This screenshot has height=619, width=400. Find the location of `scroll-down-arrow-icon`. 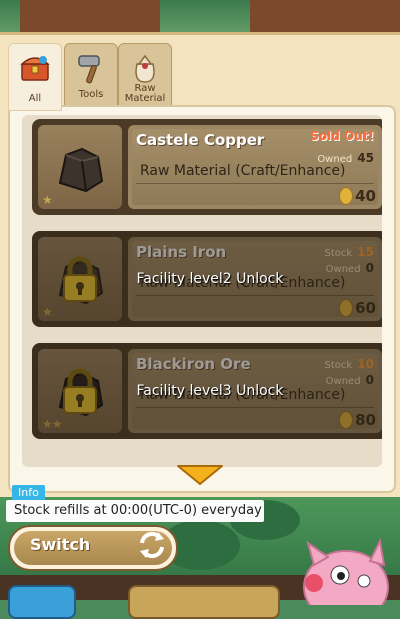

scroll-down-arrow-icon is located at coordinates (200, 475).